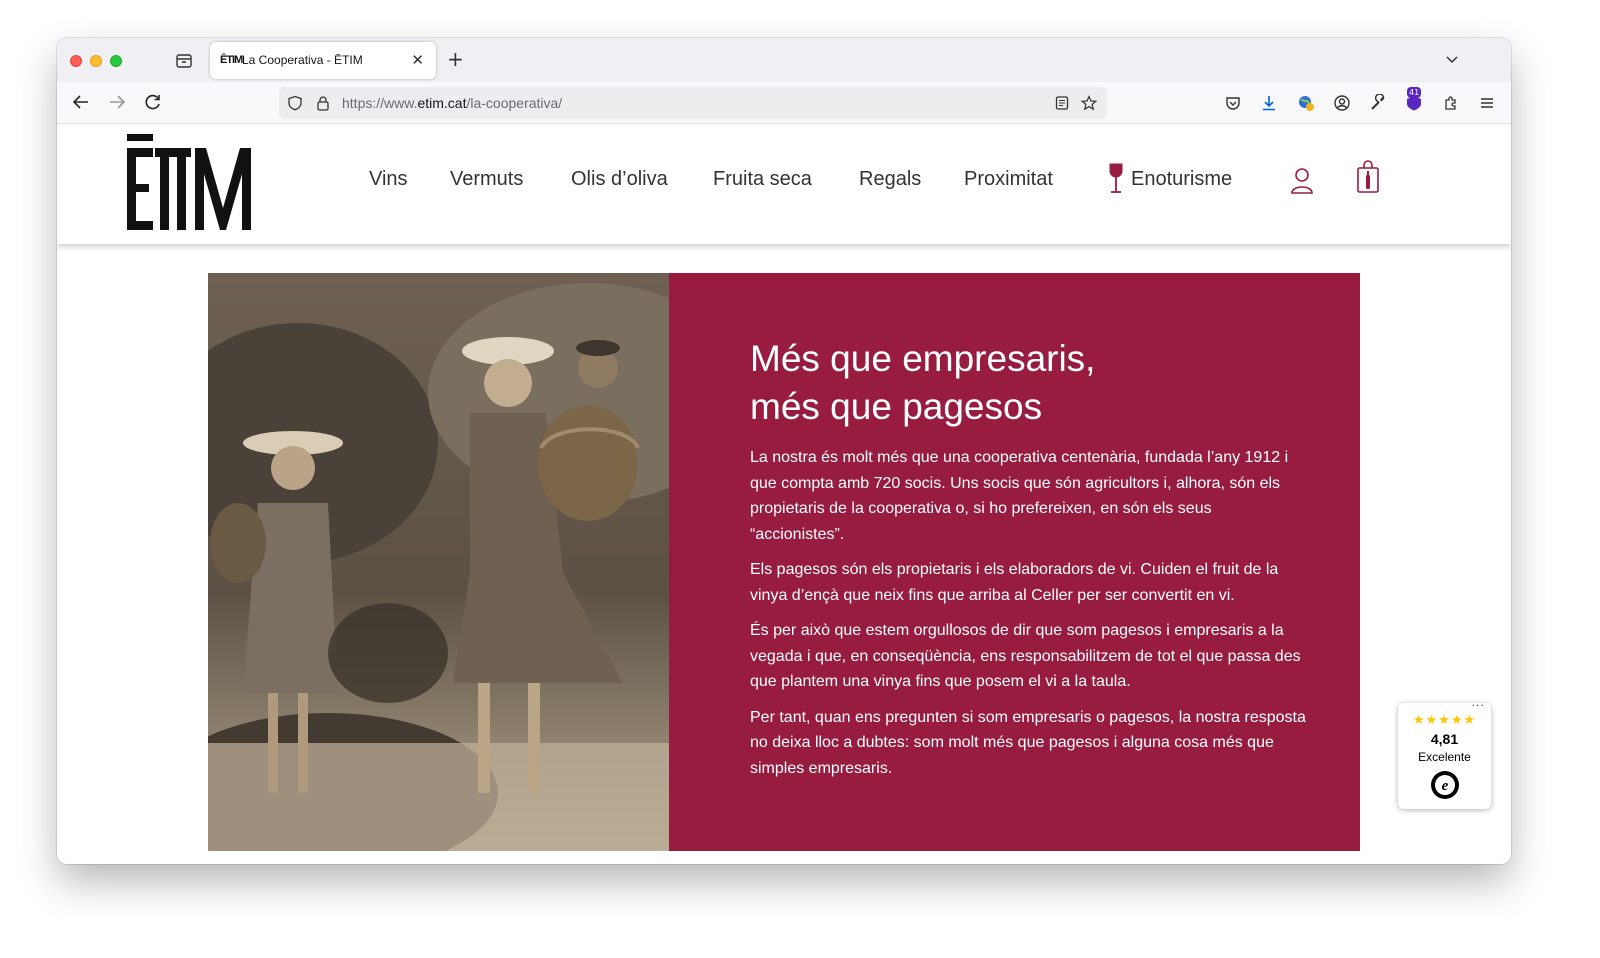 Image resolution: width=1600 pixels, height=958 pixels. Describe the element at coordinates (1233, 103) in the screenshot. I see `pocket-icon` at that location.